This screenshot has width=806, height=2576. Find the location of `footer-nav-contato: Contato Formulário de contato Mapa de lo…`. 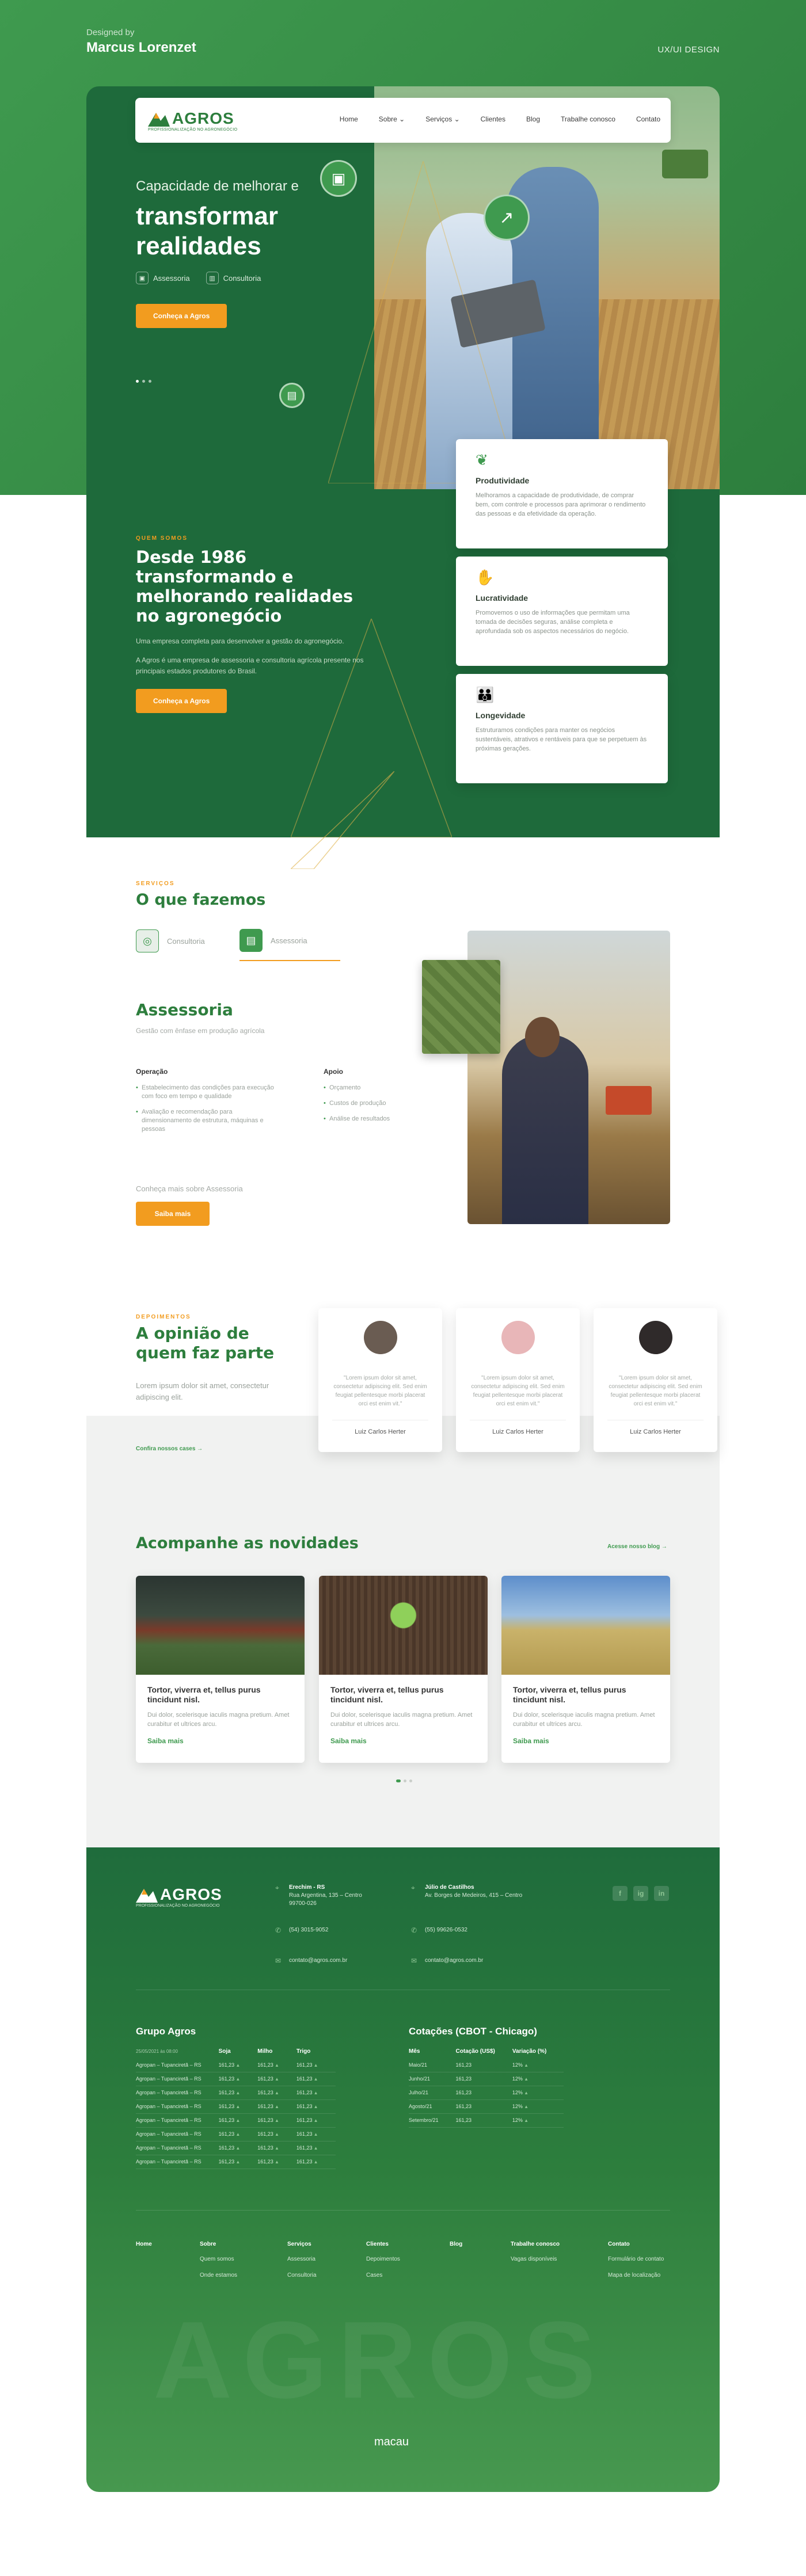

footer-nav-contato: Contato Formulário de contato Mapa de lo… is located at coordinates (636, 2263).